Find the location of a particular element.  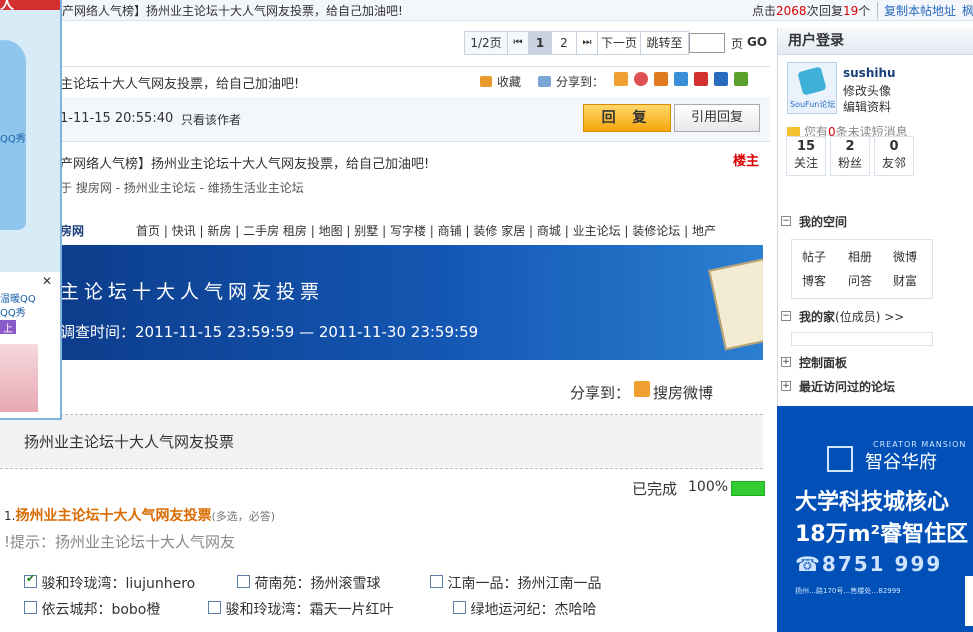

only-author-link: 只看该作者 is located at coordinates (211, 119).